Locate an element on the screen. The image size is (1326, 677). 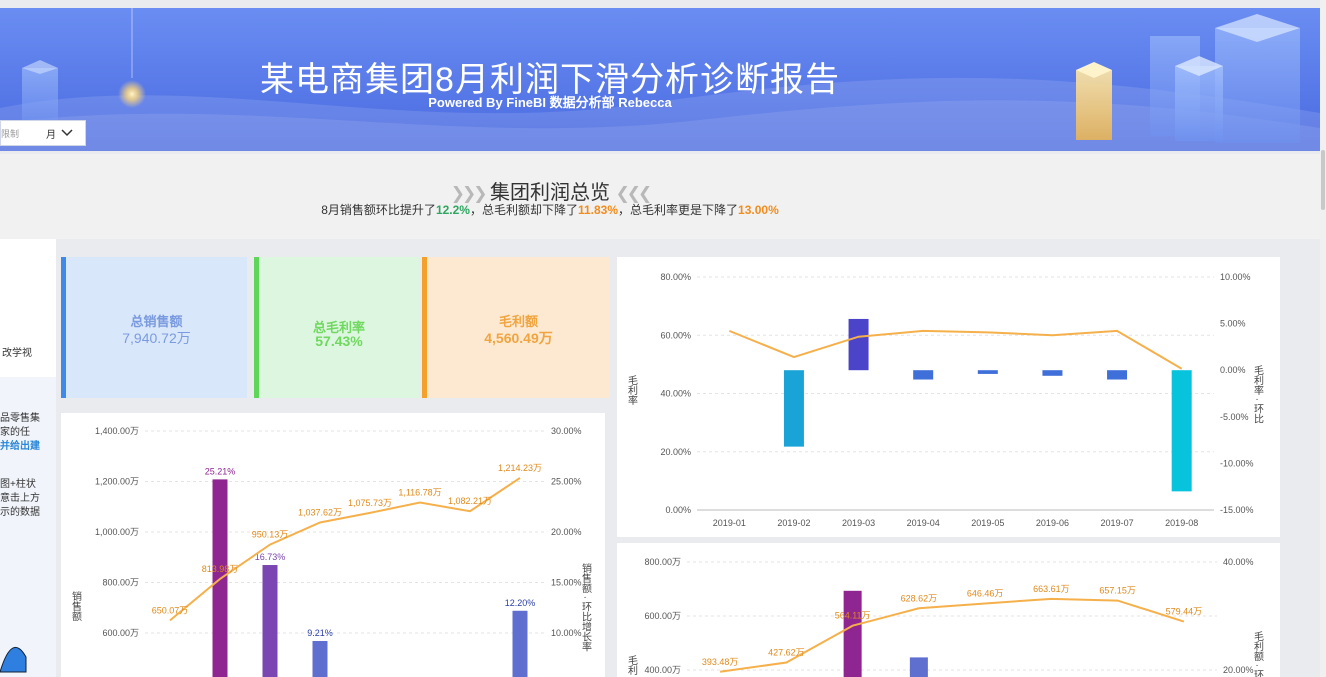
y2-axis-title: 毛利额 · 环 is located at coordinates (1258, 654).